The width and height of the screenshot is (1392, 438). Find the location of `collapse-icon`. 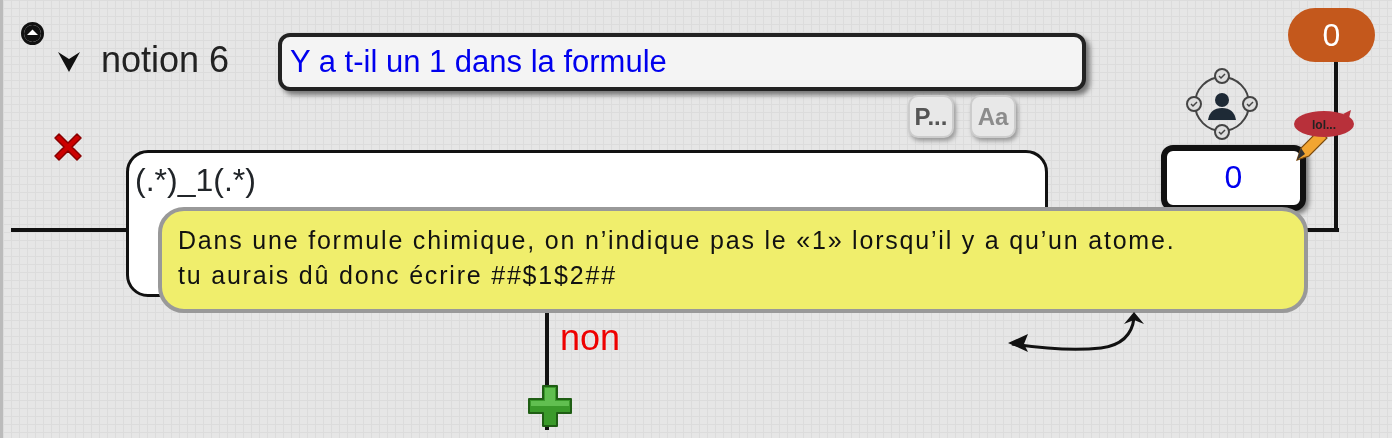

collapse-icon is located at coordinates (32, 33).